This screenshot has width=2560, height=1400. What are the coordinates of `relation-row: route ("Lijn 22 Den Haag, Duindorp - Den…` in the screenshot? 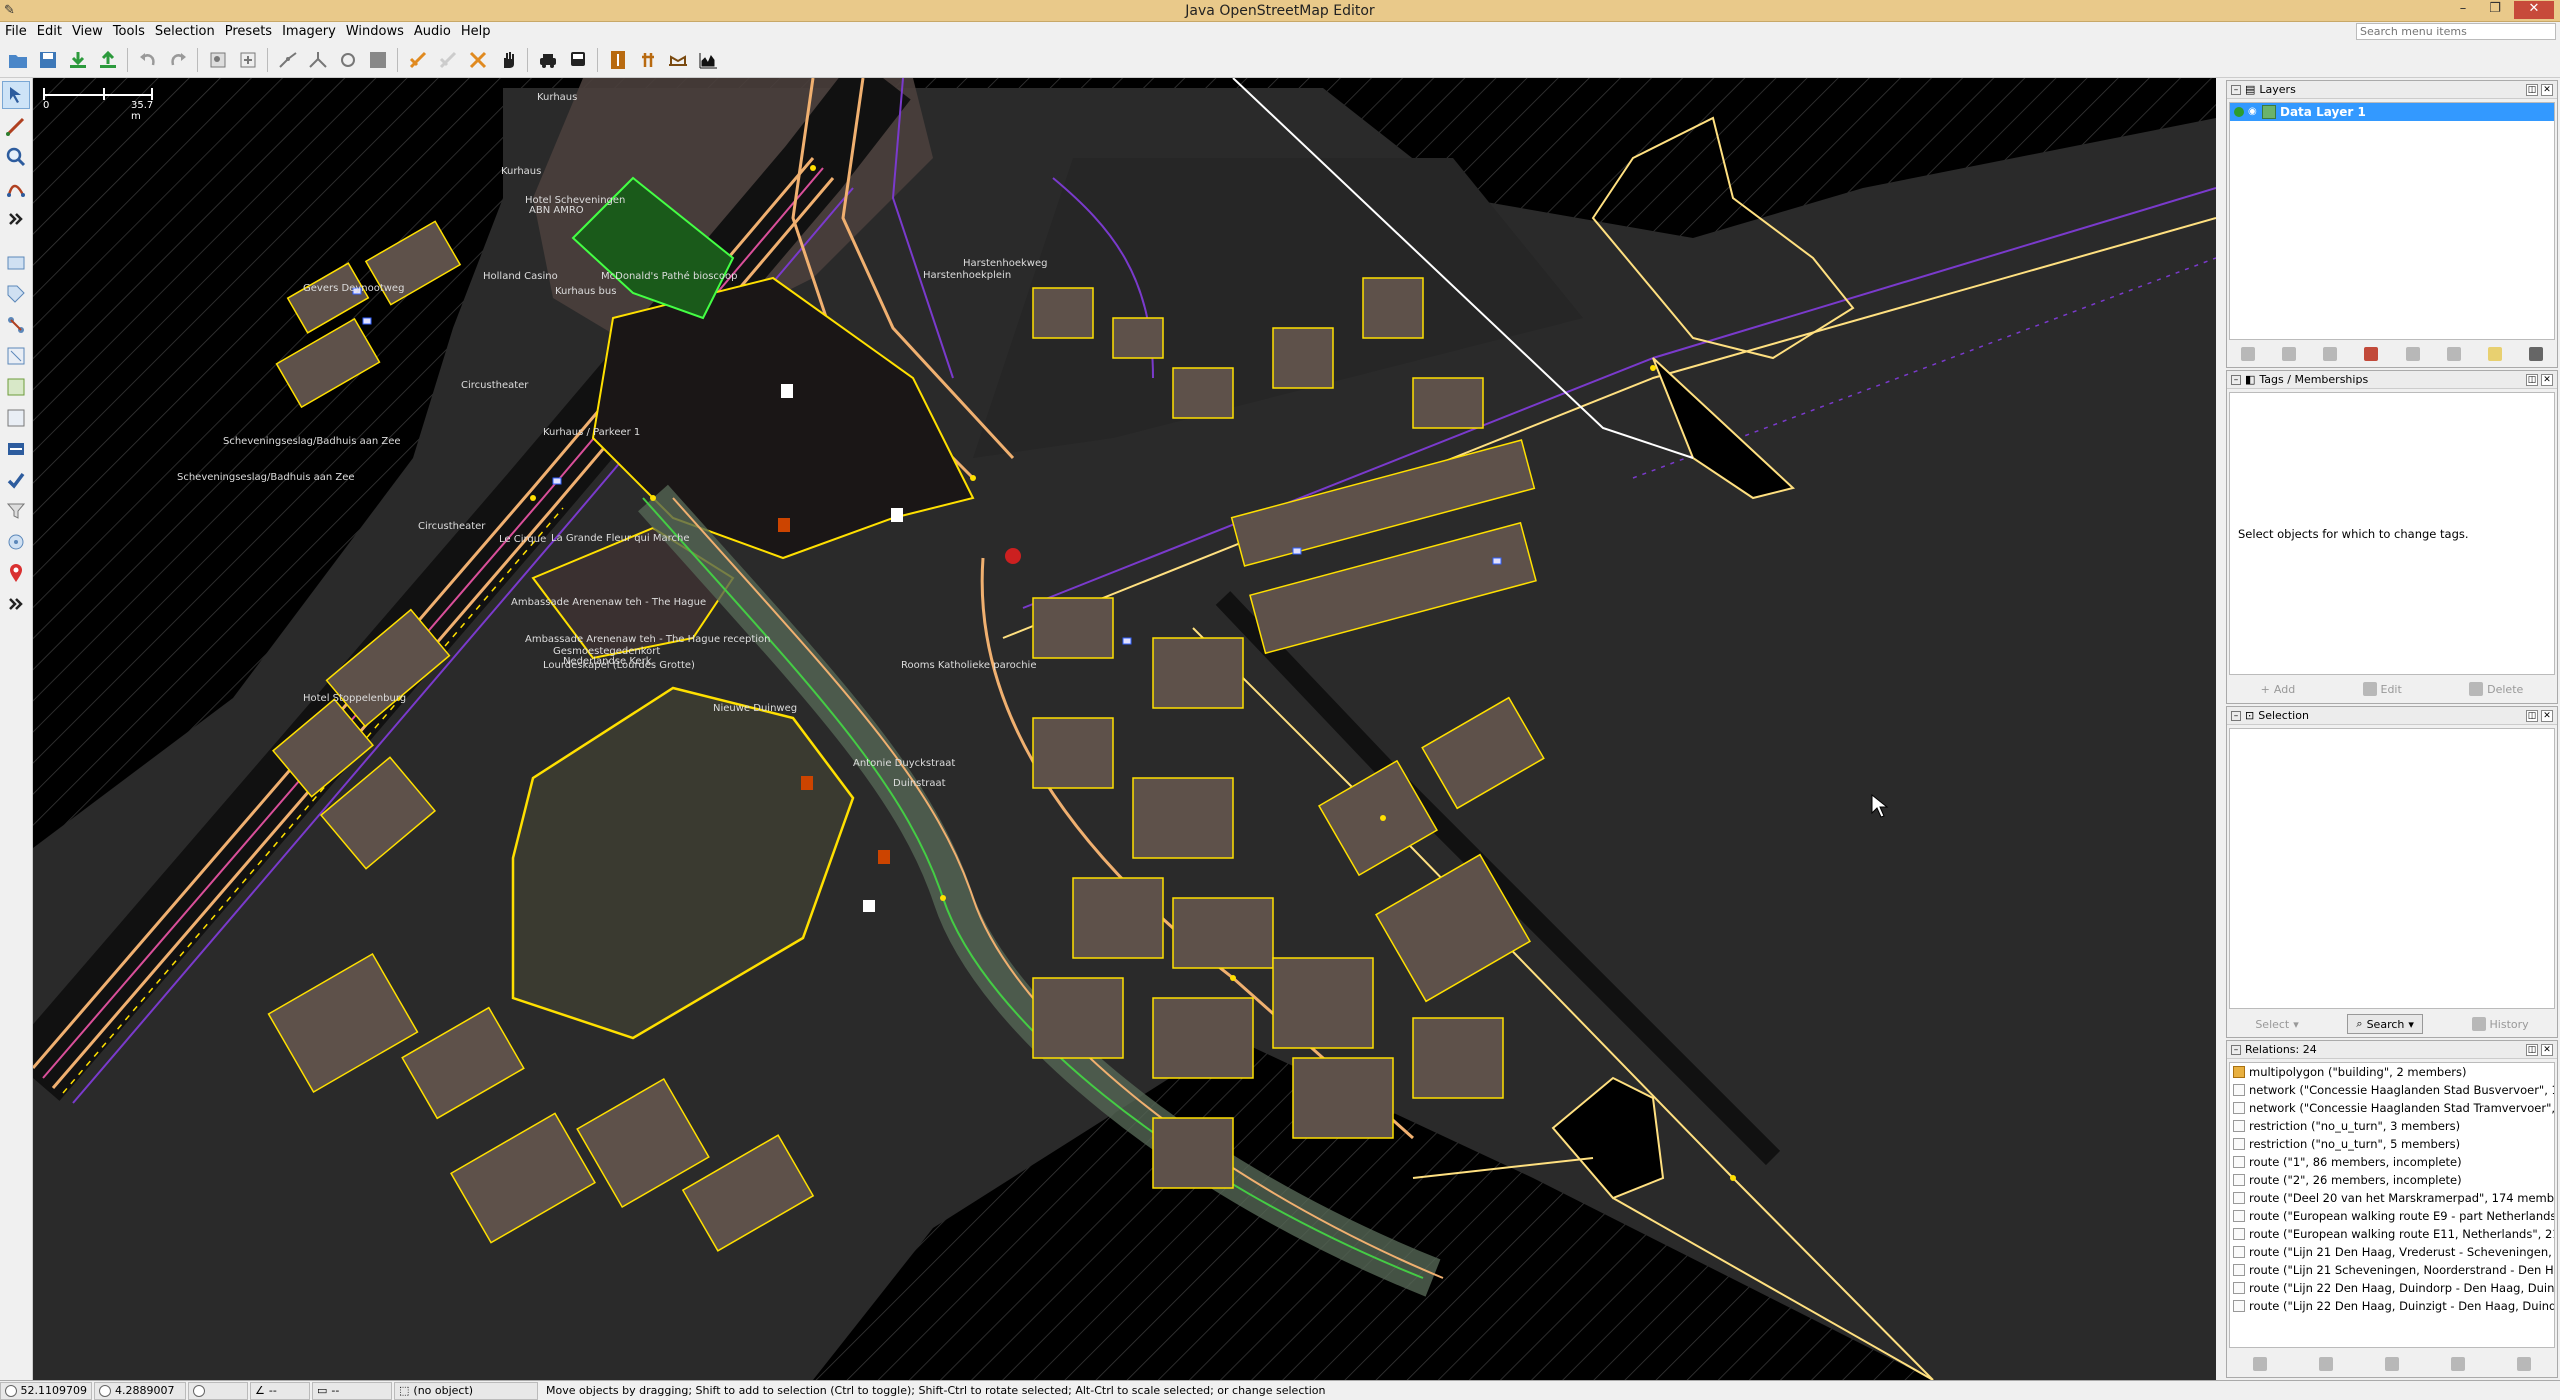 It's located at (2392, 1288).